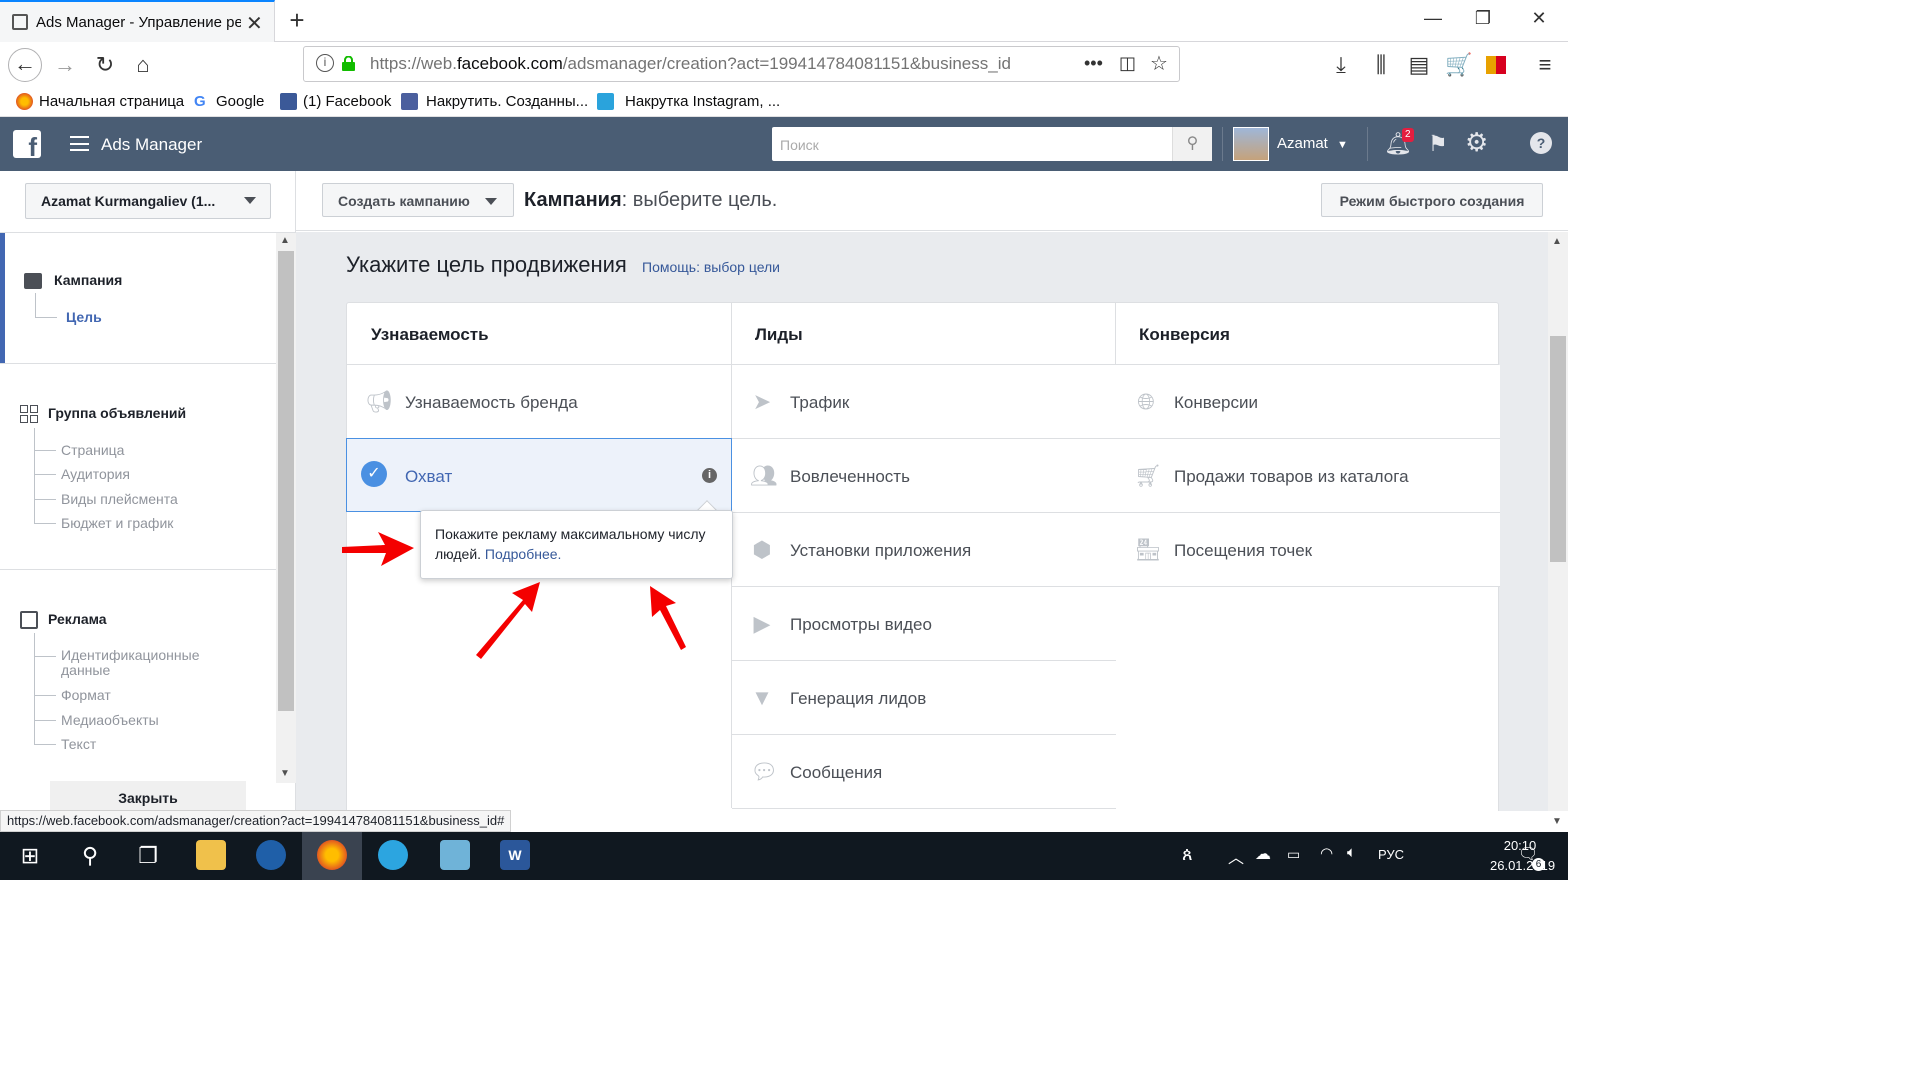 Image resolution: width=1920 pixels, height=1078 pixels. What do you see at coordinates (137, 21) in the screenshot?
I see `browser-tab: Ads Manager - Управление ре ✕` at bounding box center [137, 21].